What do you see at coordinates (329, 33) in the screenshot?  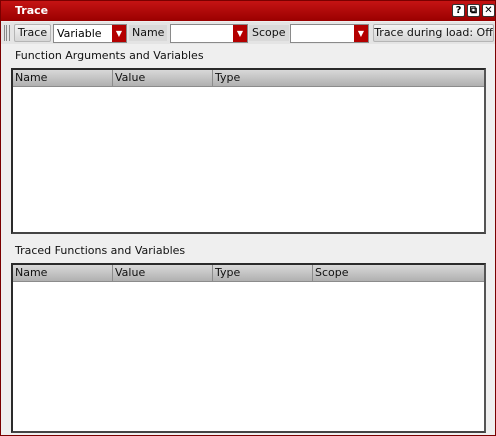 I see `scope-combo: ▼` at bounding box center [329, 33].